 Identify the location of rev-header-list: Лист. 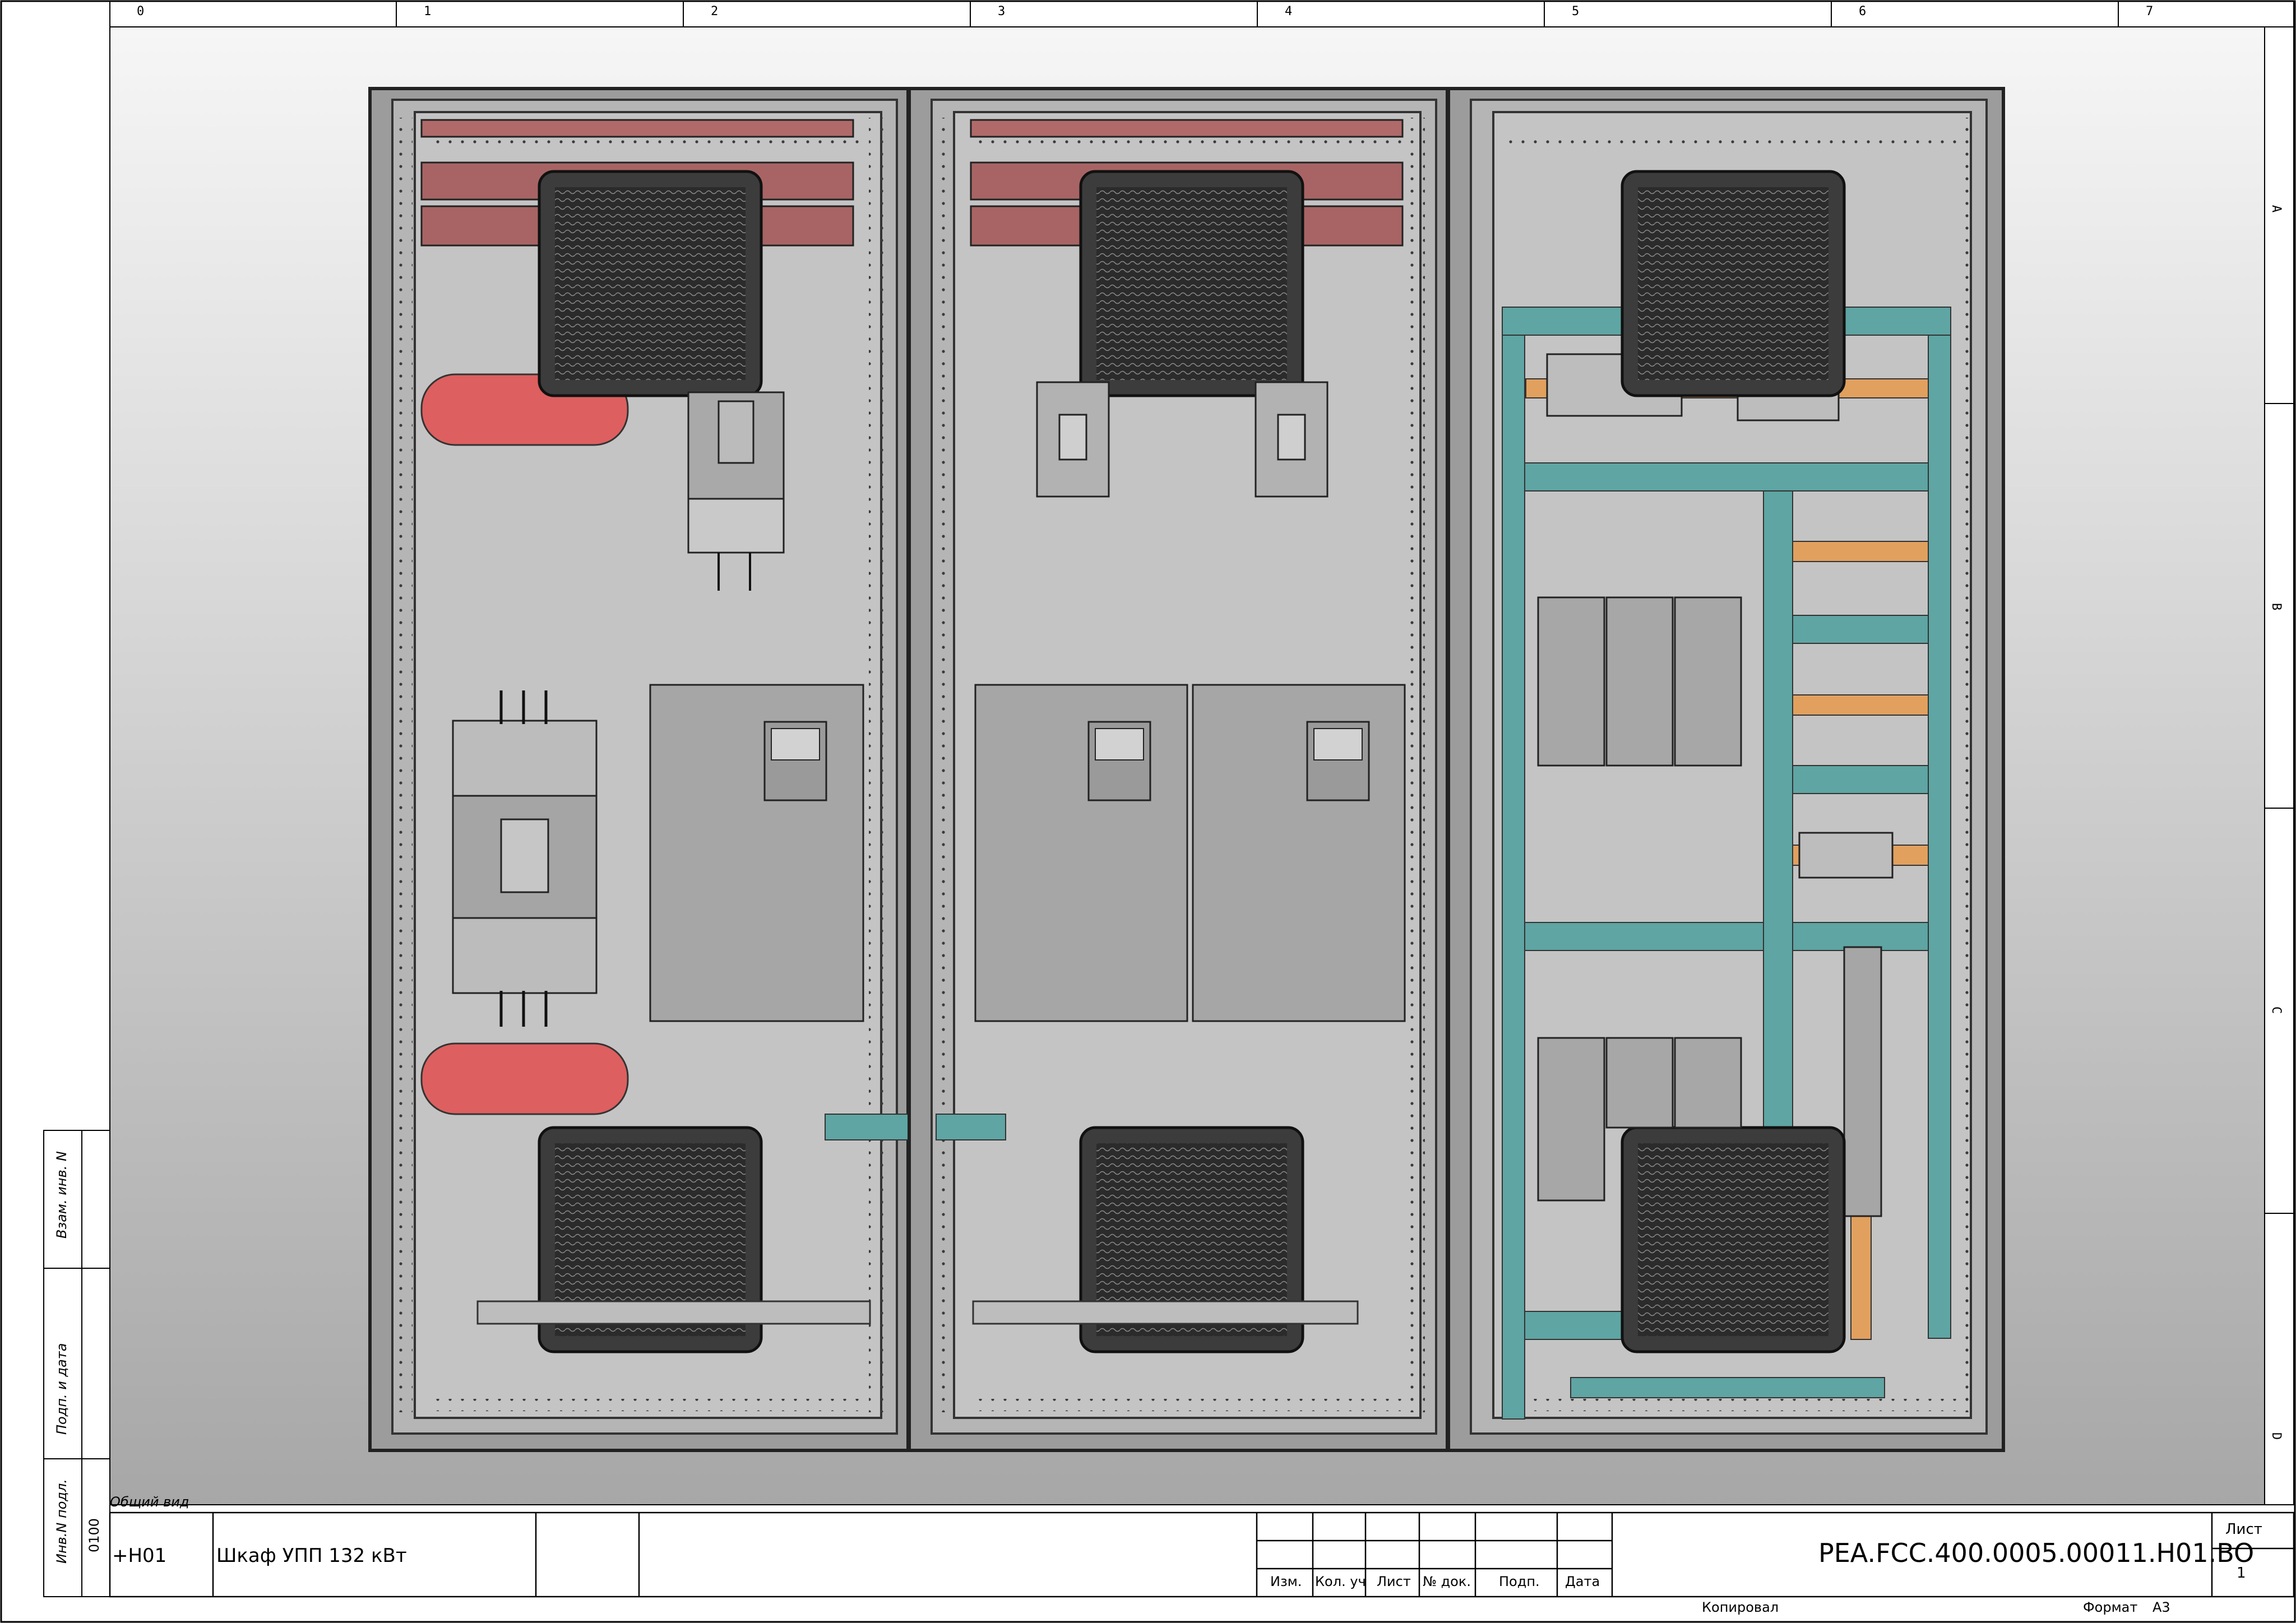
(1394, 1581).